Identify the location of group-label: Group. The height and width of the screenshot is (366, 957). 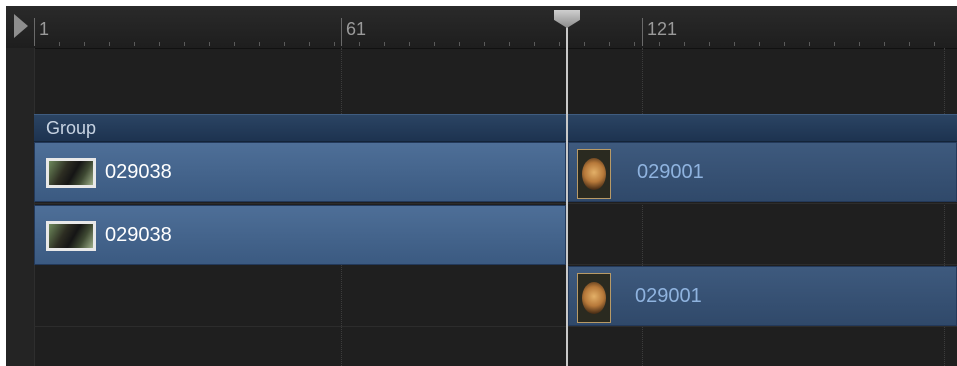
(71, 128).